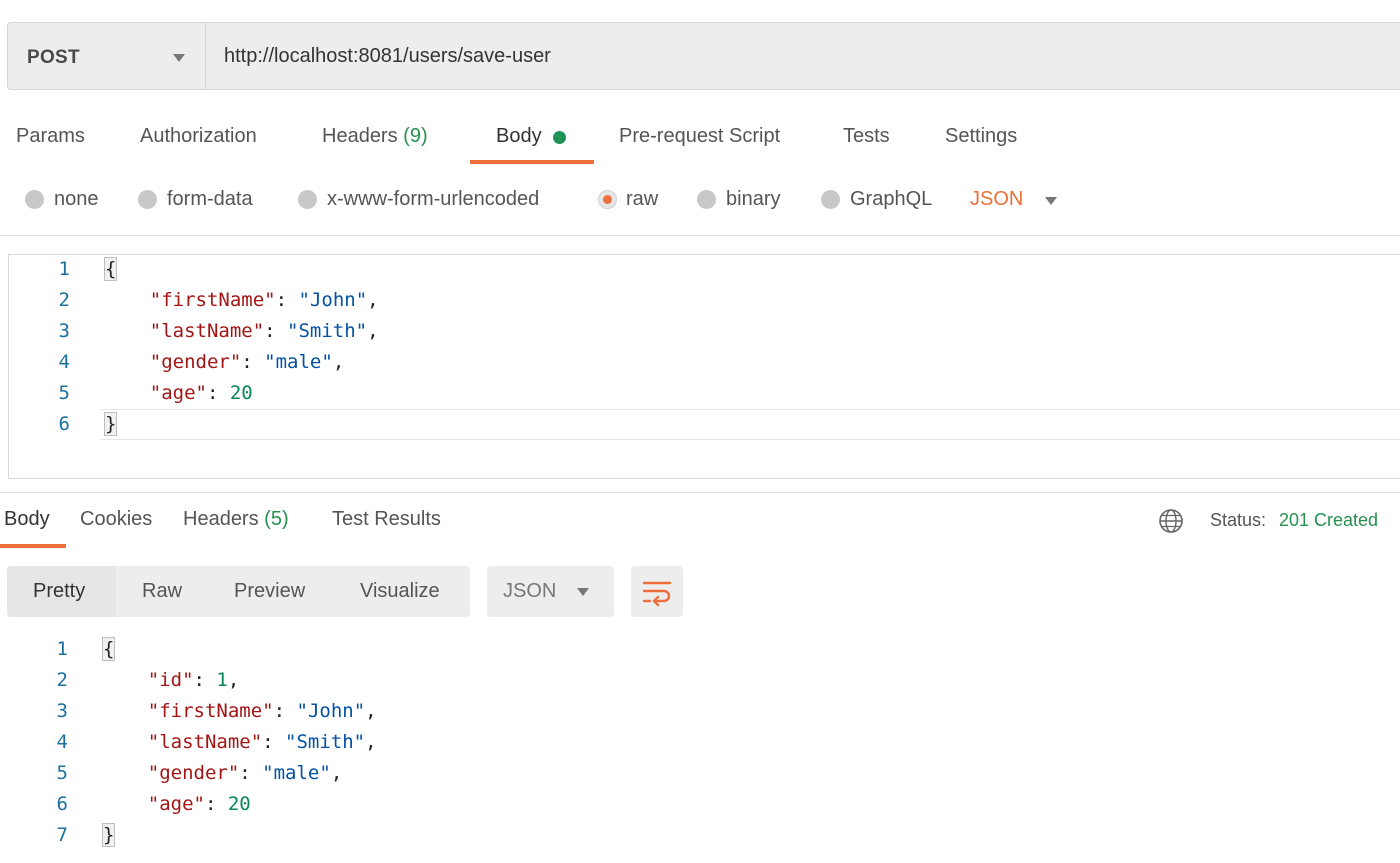 Image resolution: width=1400 pixels, height=863 pixels. I want to click on radio-none, so click(34, 199).